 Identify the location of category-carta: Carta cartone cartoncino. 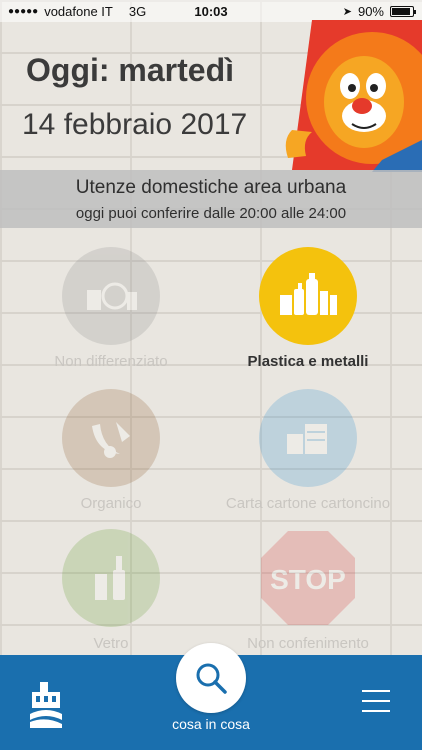
(308, 450).